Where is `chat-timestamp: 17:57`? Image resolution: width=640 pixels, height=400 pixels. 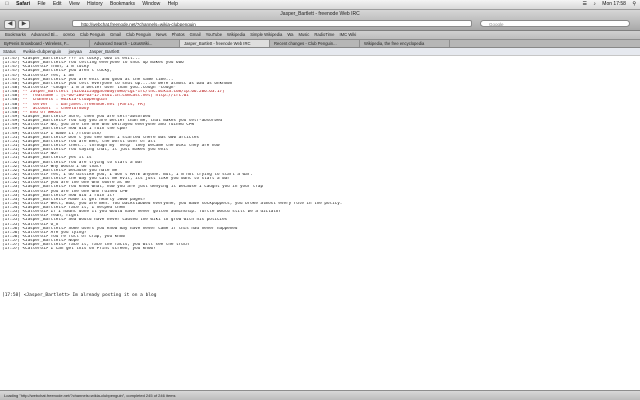 chat-timestamp: 17:57 is located at coordinates (11, 249).